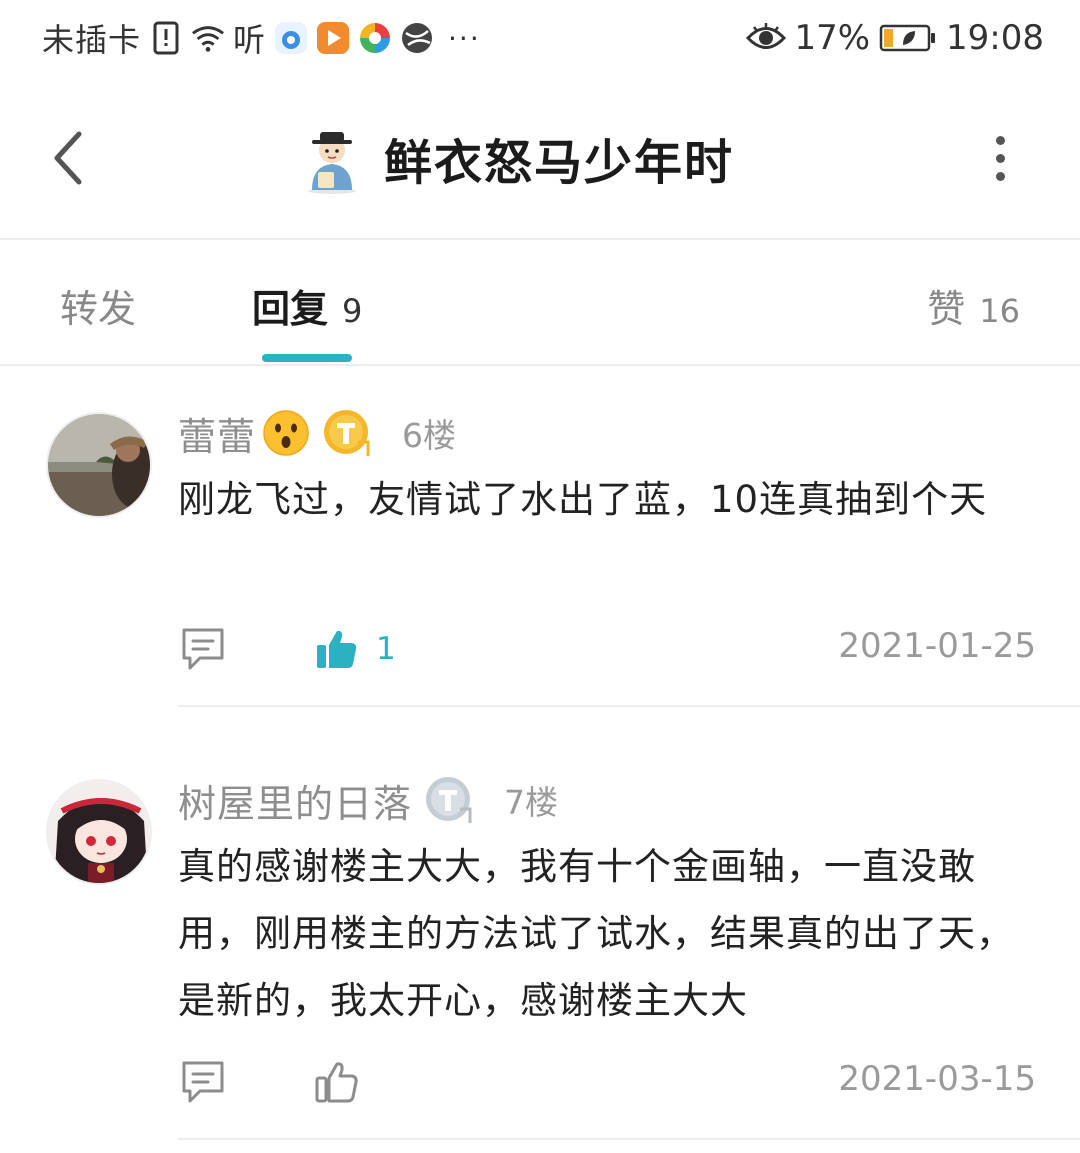  I want to click on status-bar: 未插卡 听 ··· 17% 19:08, so click(540, 39).